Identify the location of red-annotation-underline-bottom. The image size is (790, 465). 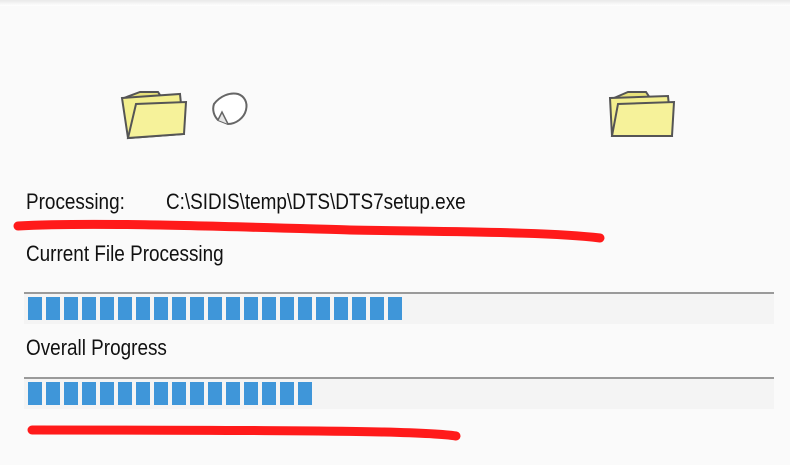
(244, 433).